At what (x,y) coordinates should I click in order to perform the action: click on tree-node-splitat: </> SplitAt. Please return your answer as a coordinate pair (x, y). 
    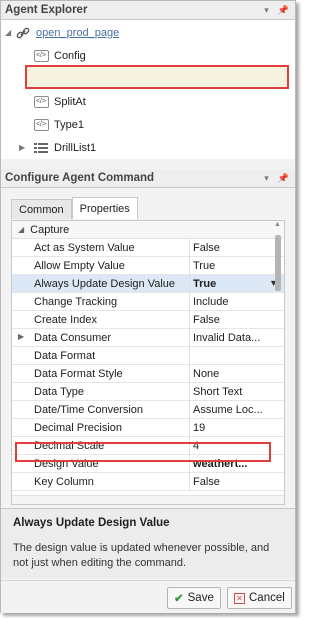
    Looking at the image, I should click on (148, 101).